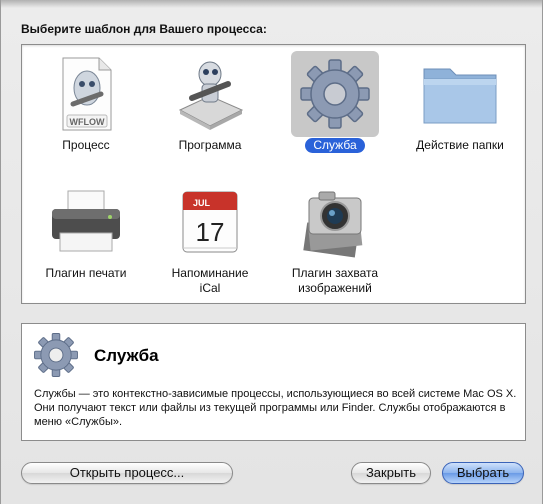 Image resolution: width=543 pixels, height=504 pixels. What do you see at coordinates (144, 29) in the screenshot?
I see `prompt-label: Выберите шаблон для Вашего процесса:` at bounding box center [144, 29].